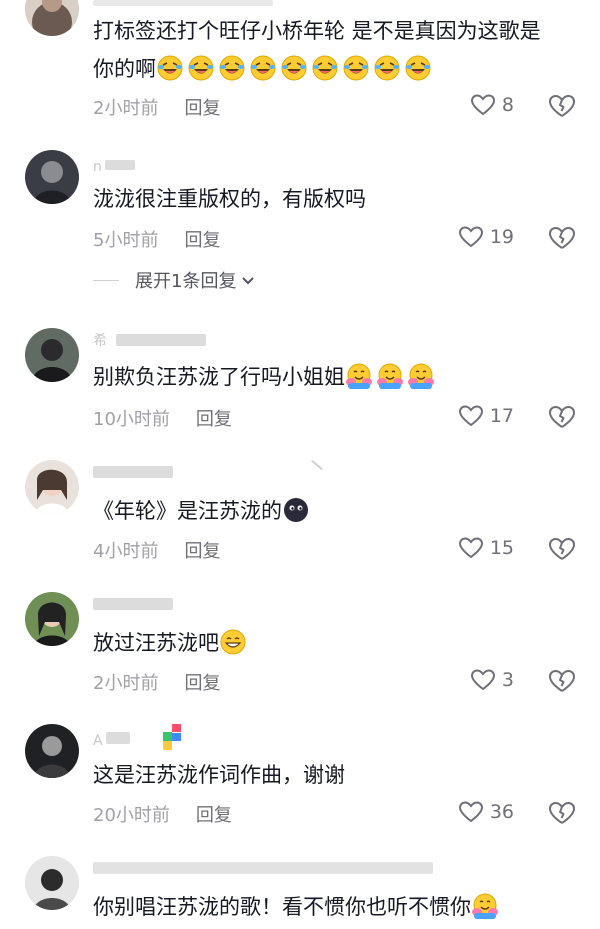 This screenshot has height=929, width=600. I want to click on like-button: 19, so click(486, 237).